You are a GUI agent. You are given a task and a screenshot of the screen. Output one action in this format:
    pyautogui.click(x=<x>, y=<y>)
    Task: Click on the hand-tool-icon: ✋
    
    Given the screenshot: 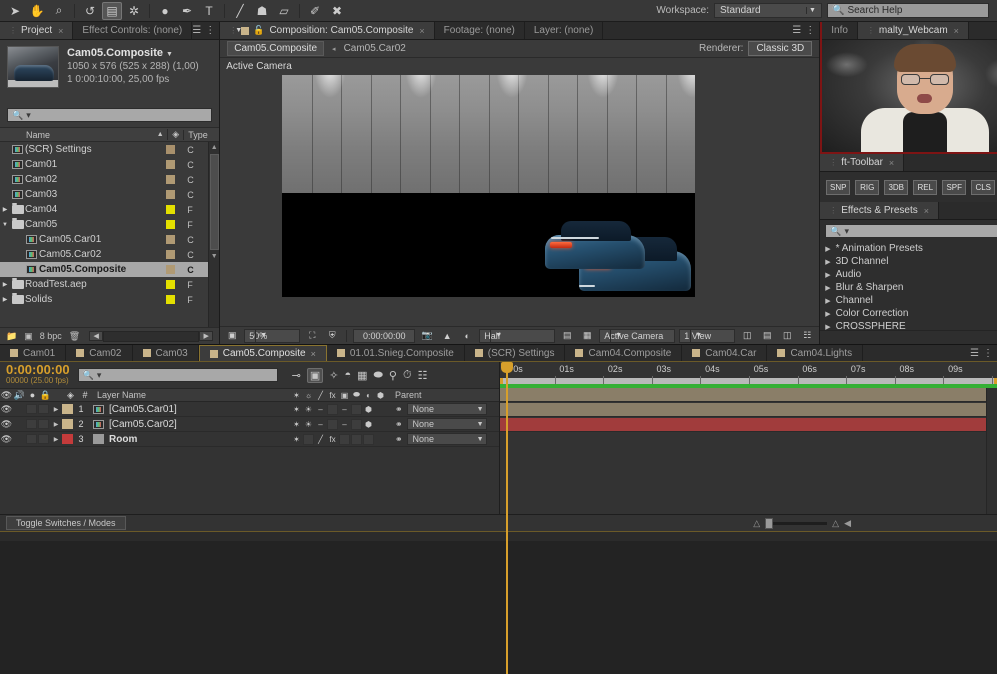 What is the action you would take?
    pyautogui.click(x=37, y=11)
    